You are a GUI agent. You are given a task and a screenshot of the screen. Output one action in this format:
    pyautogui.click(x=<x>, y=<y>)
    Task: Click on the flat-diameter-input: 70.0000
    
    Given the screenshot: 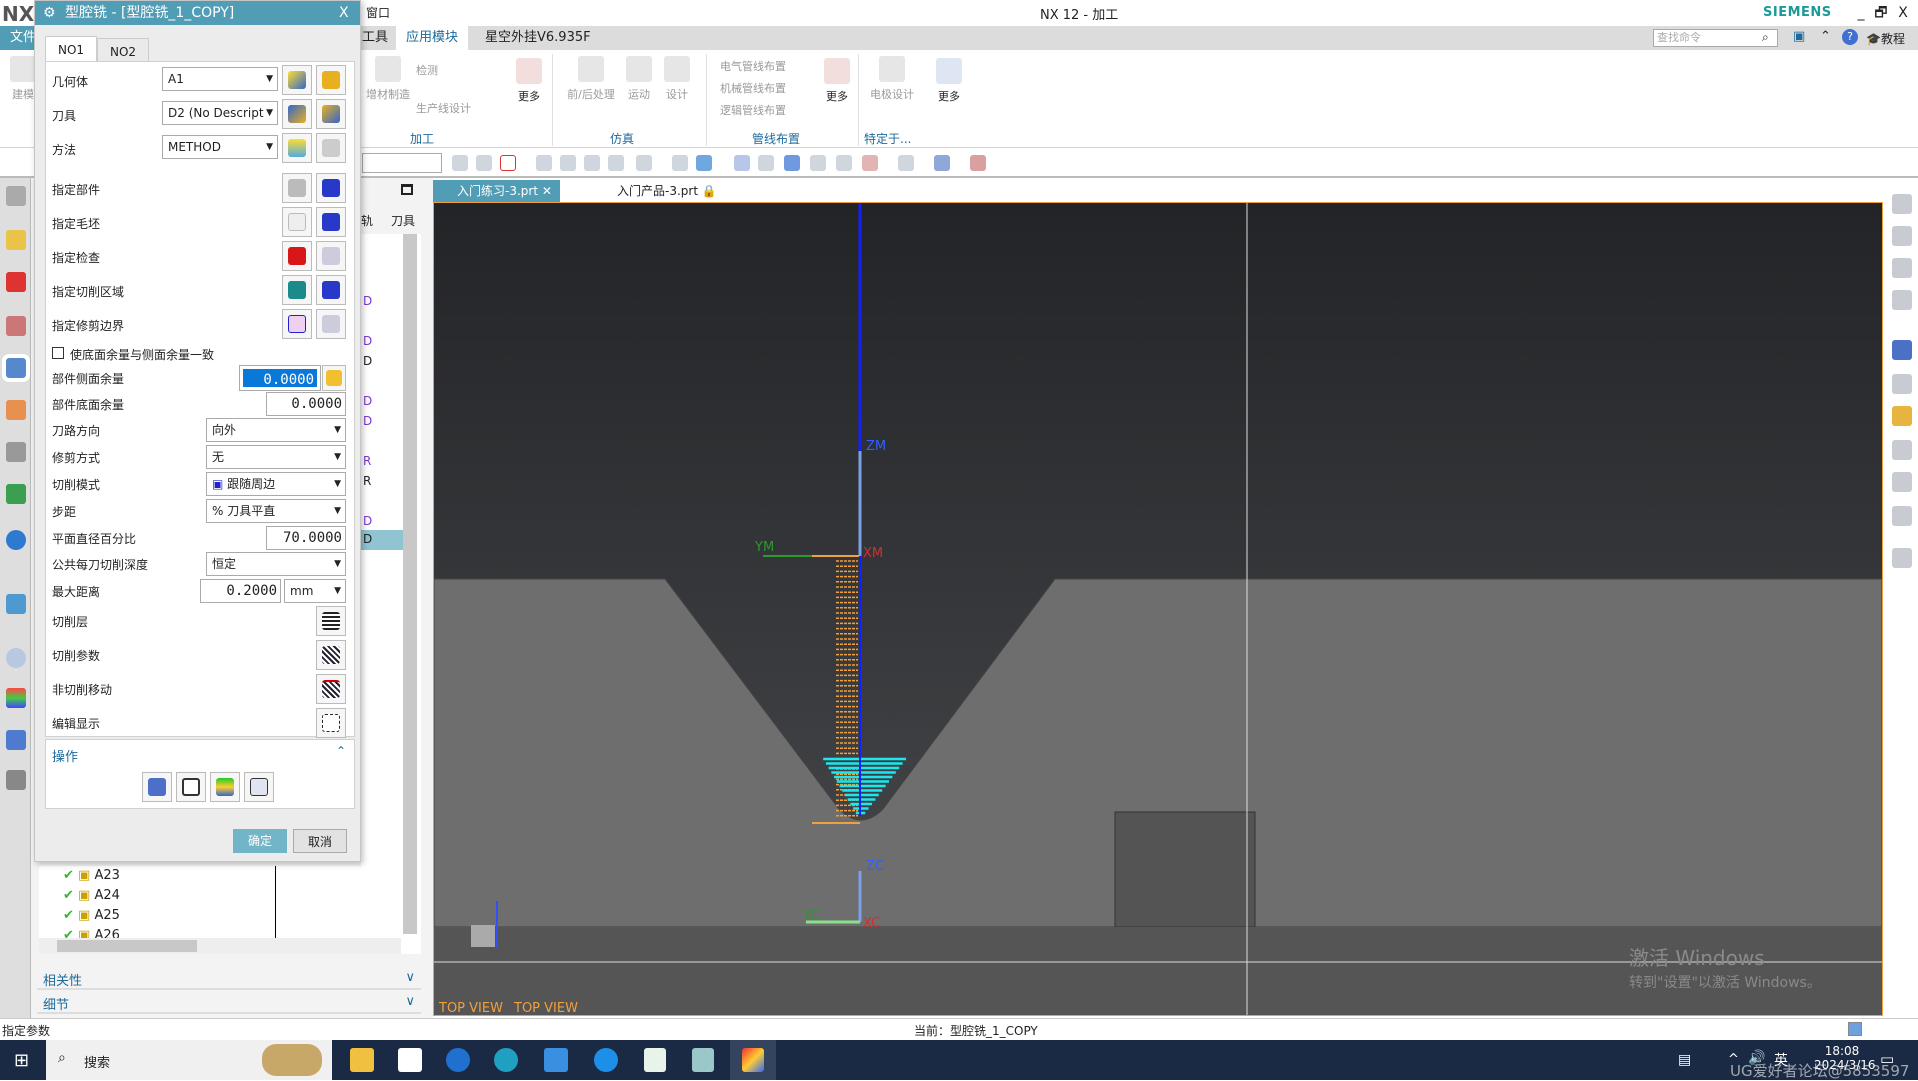 What is the action you would take?
    pyautogui.click(x=306, y=538)
    